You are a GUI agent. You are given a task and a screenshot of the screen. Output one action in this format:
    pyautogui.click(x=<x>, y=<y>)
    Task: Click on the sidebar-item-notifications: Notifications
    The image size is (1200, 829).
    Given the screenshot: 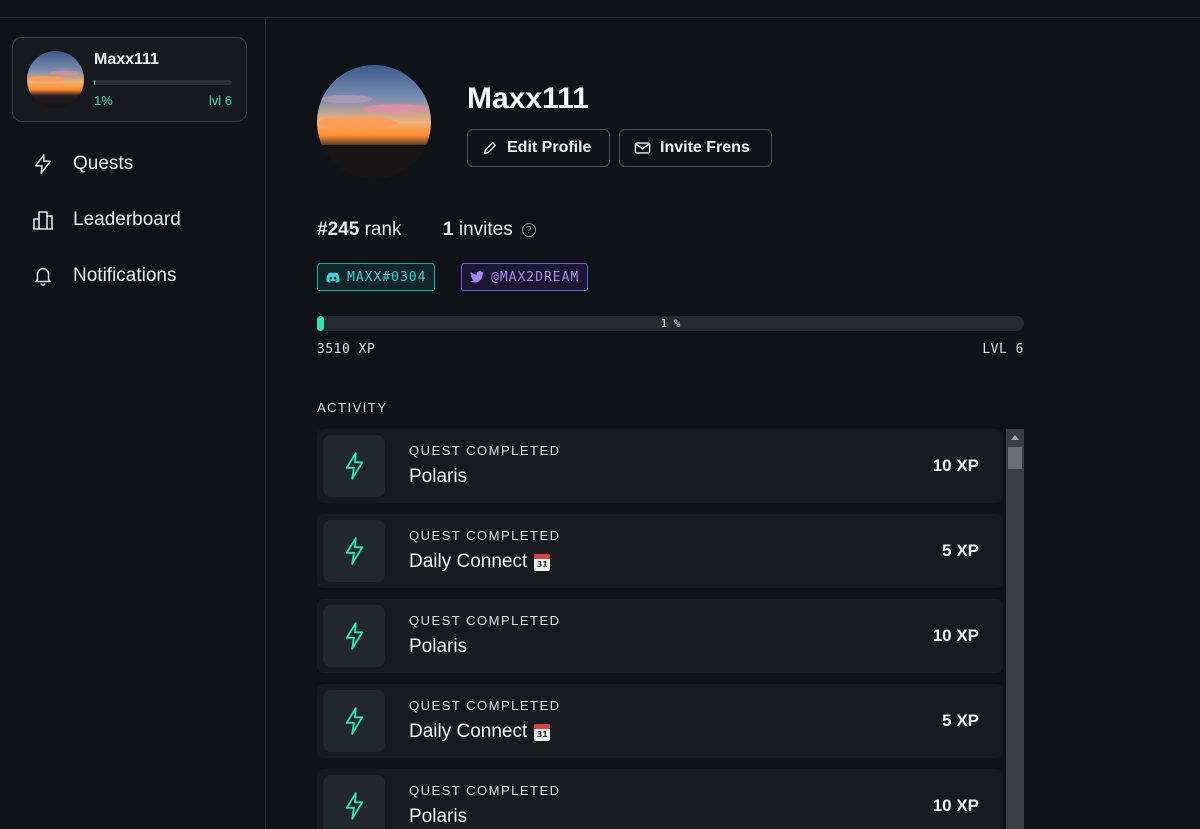 What is the action you would take?
    pyautogui.click(x=103, y=276)
    